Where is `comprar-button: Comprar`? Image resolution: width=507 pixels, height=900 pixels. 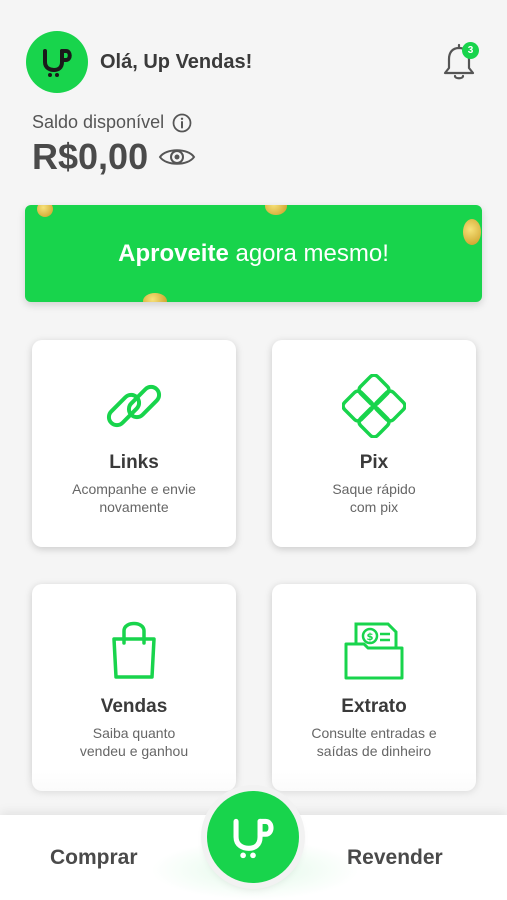
comprar-button: Comprar is located at coordinates (94, 858).